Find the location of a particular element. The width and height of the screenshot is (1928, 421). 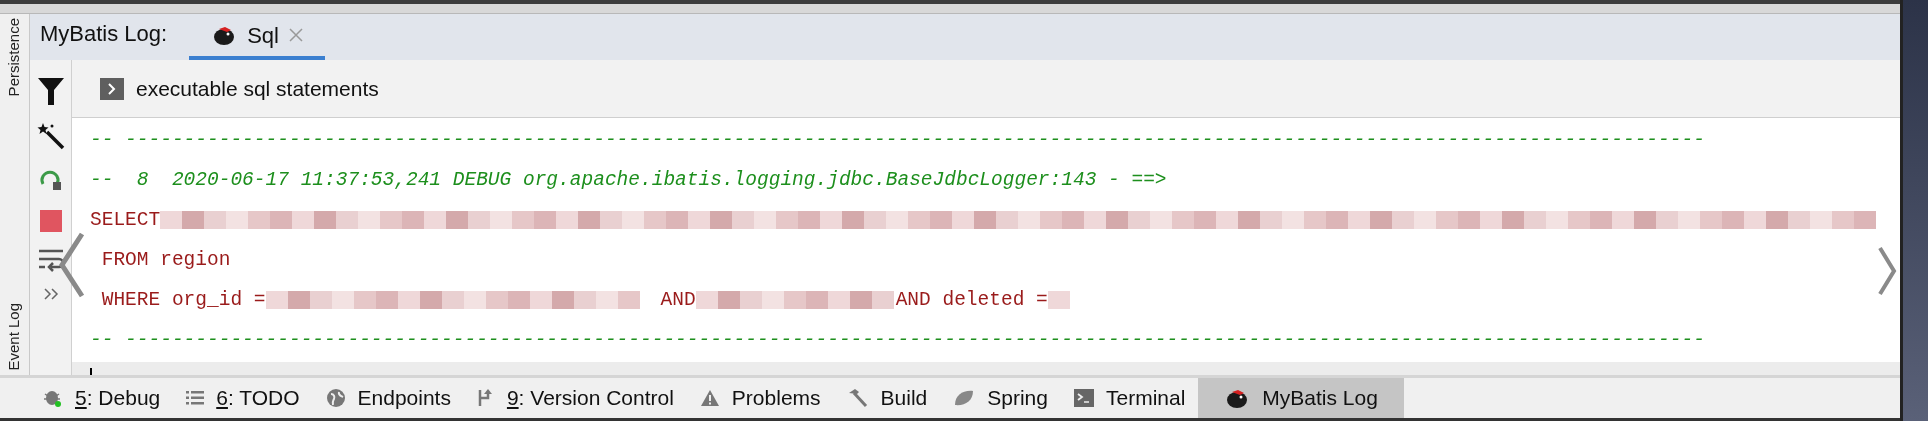

magic-wand-icon is located at coordinates (50, 136).